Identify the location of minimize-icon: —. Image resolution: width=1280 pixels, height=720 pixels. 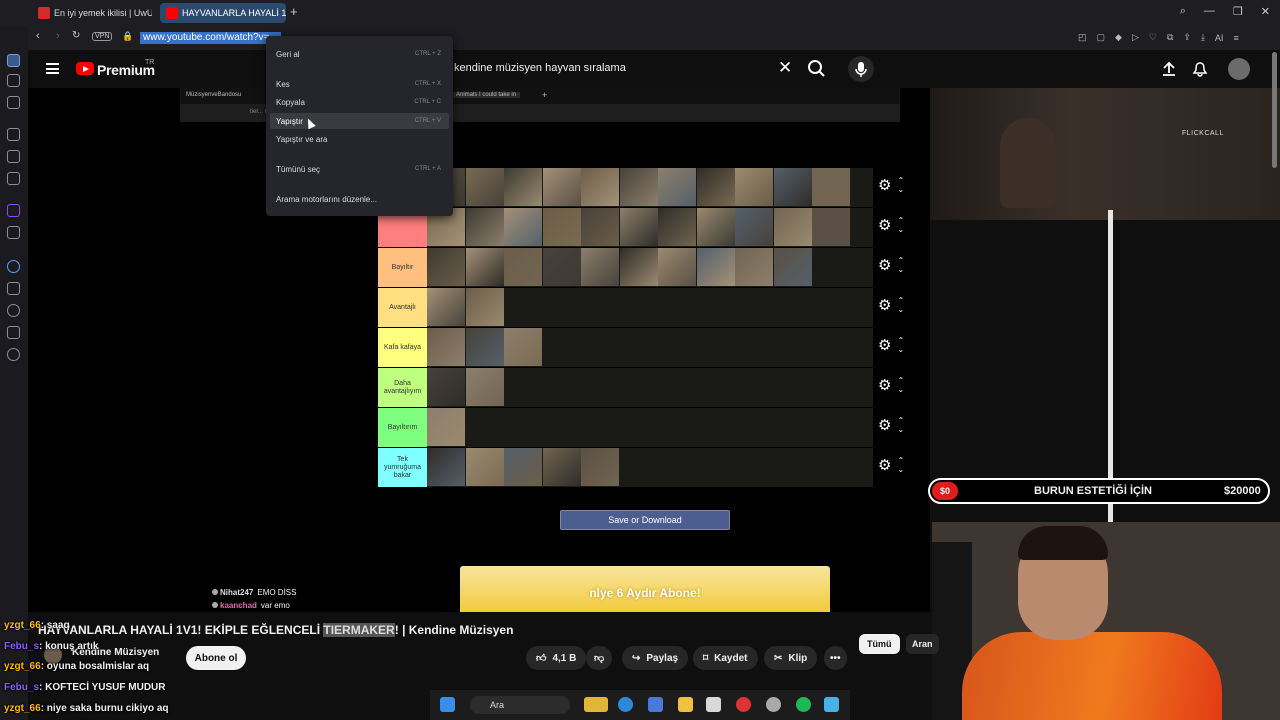
(1209, 11).